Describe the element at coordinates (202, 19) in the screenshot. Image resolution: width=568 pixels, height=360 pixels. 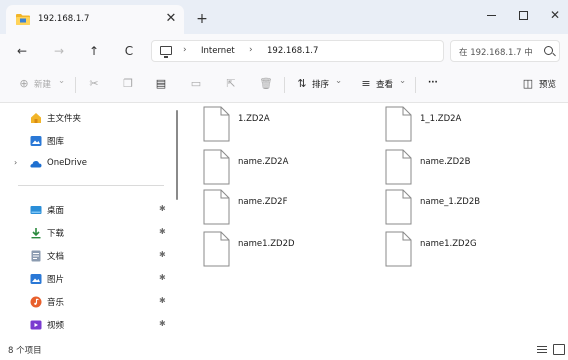
I see `new-tab-button: +` at that location.